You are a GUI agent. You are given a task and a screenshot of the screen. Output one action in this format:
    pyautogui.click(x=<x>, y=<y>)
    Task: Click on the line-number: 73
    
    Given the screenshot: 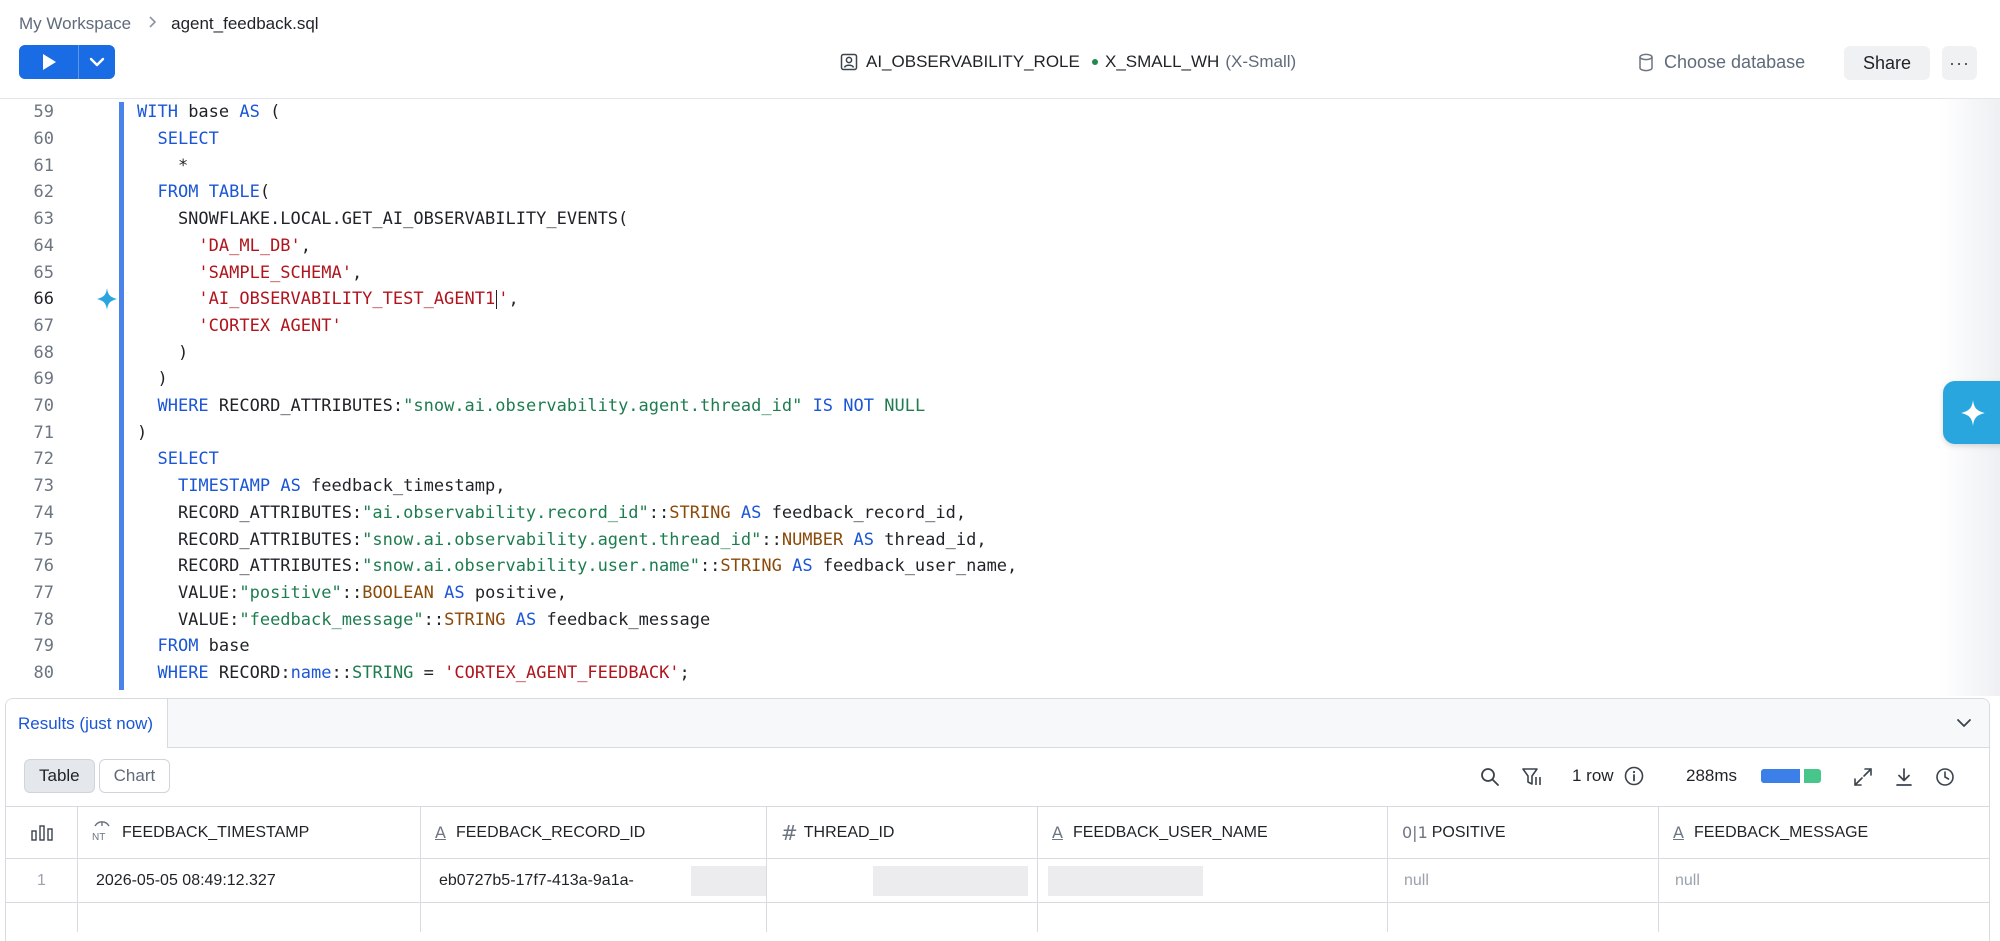 What is the action you would take?
    pyautogui.click(x=43, y=486)
    